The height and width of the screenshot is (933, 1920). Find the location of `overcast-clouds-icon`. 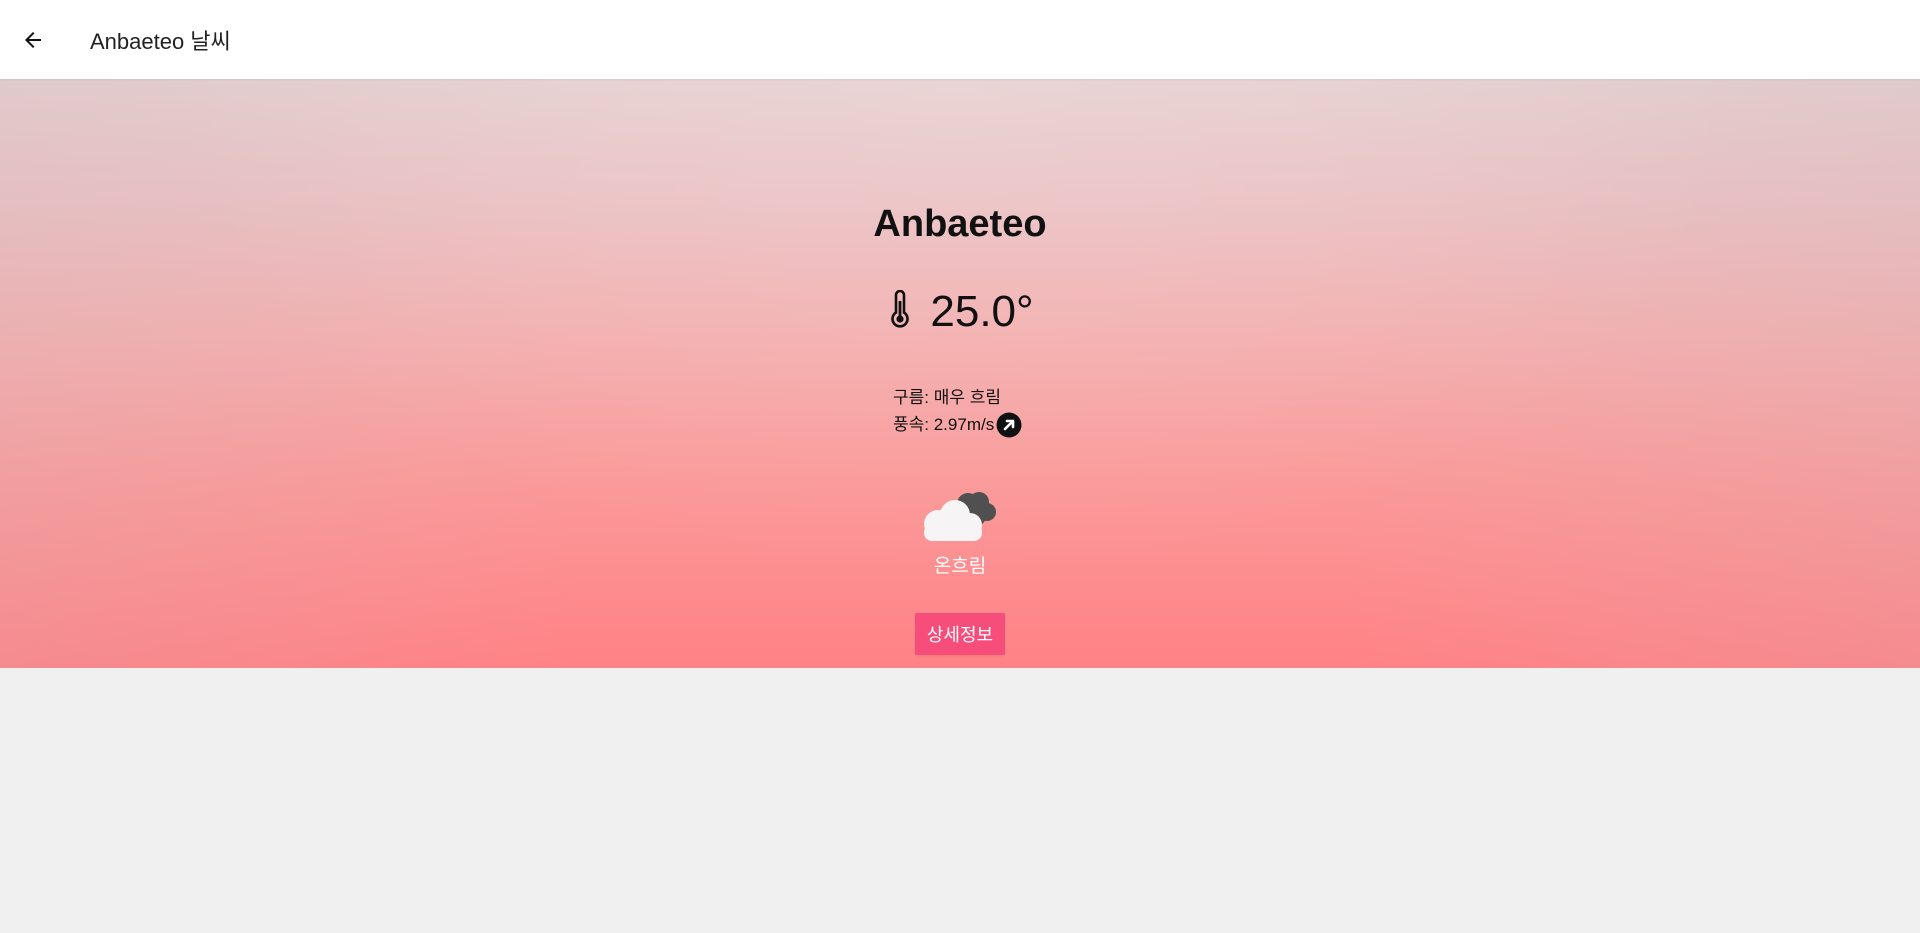

overcast-clouds-icon is located at coordinates (960, 516).